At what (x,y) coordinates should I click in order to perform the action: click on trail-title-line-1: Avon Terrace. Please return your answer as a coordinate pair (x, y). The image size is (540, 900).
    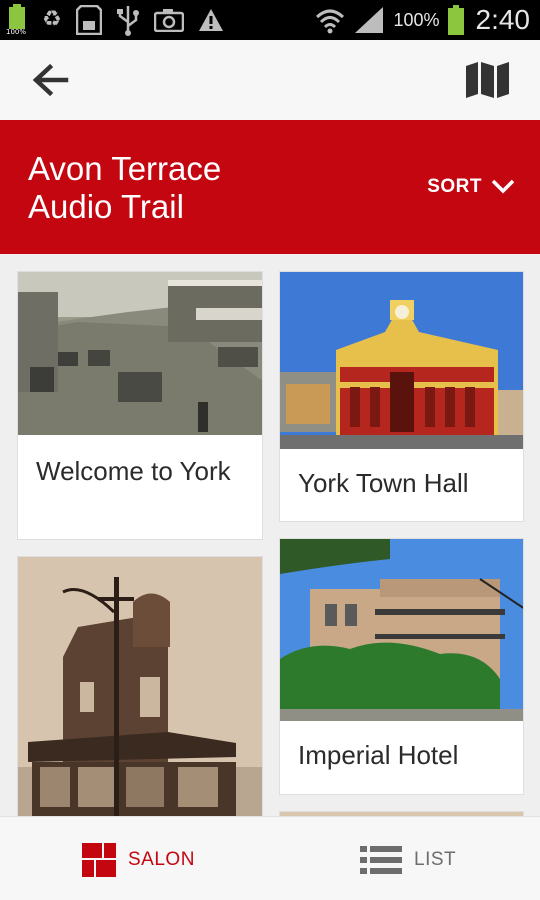
    Looking at the image, I should click on (125, 168).